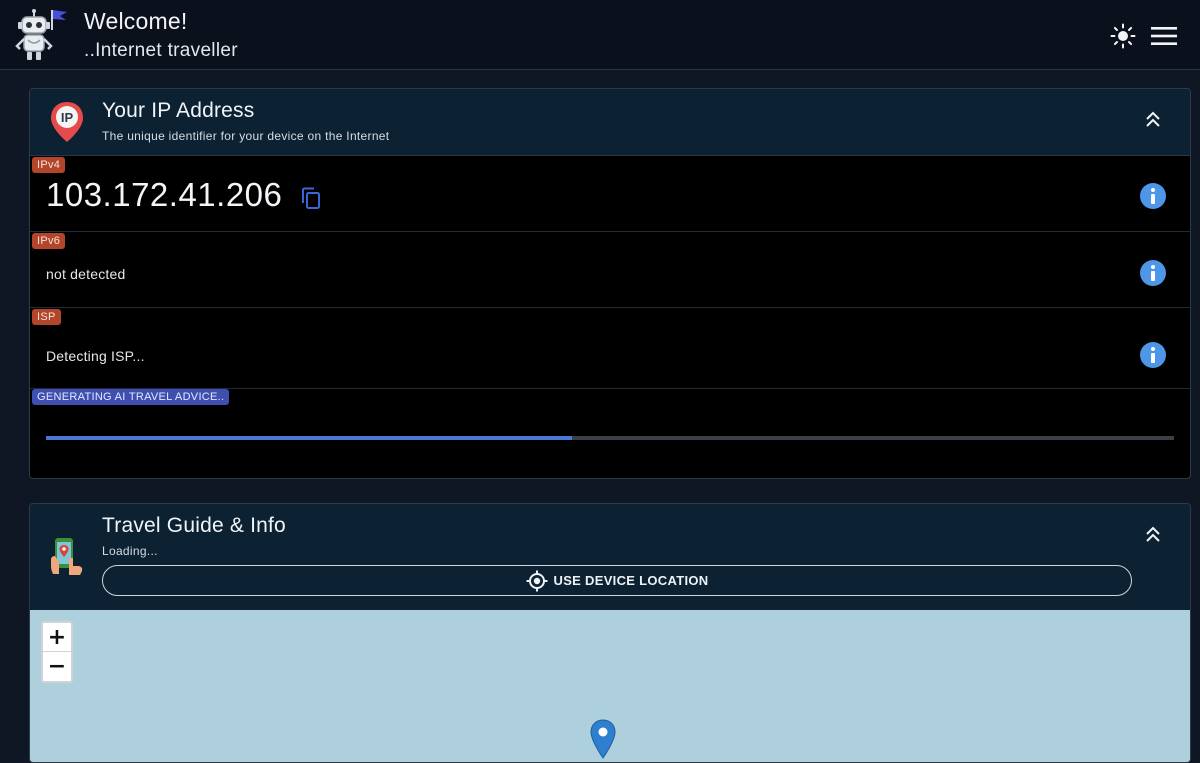 The height and width of the screenshot is (763, 1200). Describe the element at coordinates (131, 397) in the screenshot. I see `ai-advice-tag: GENERATING AI TRAVEL ADVICE..` at that location.